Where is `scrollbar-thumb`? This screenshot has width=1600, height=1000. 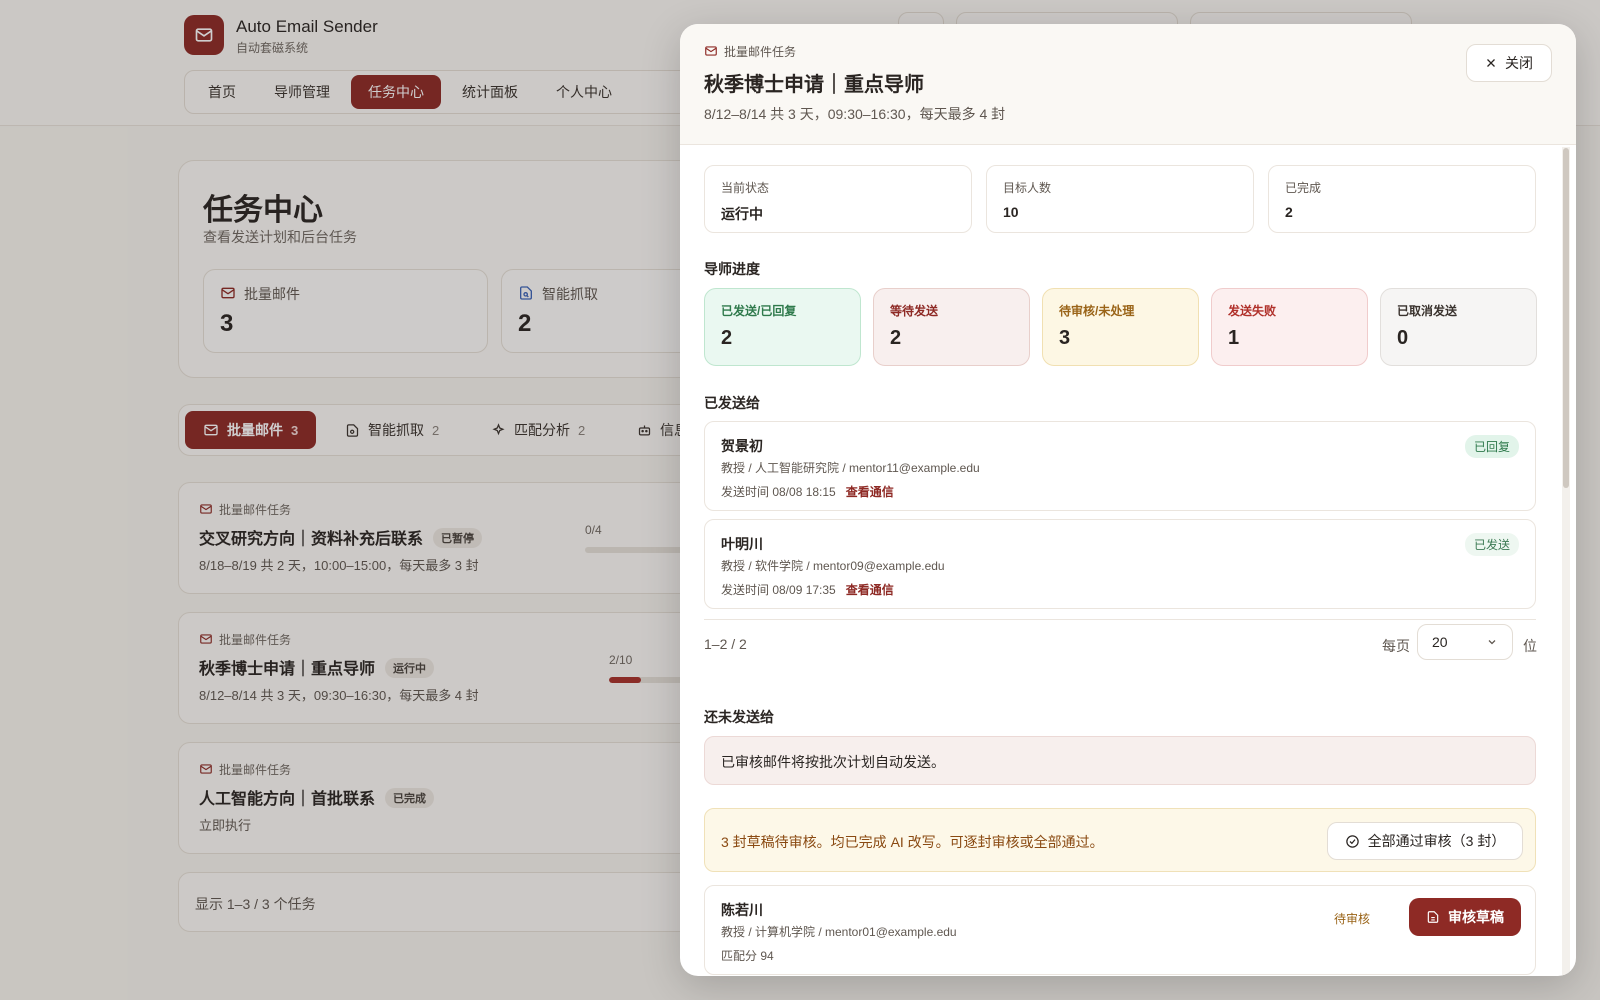 scrollbar-thumb is located at coordinates (1566, 318).